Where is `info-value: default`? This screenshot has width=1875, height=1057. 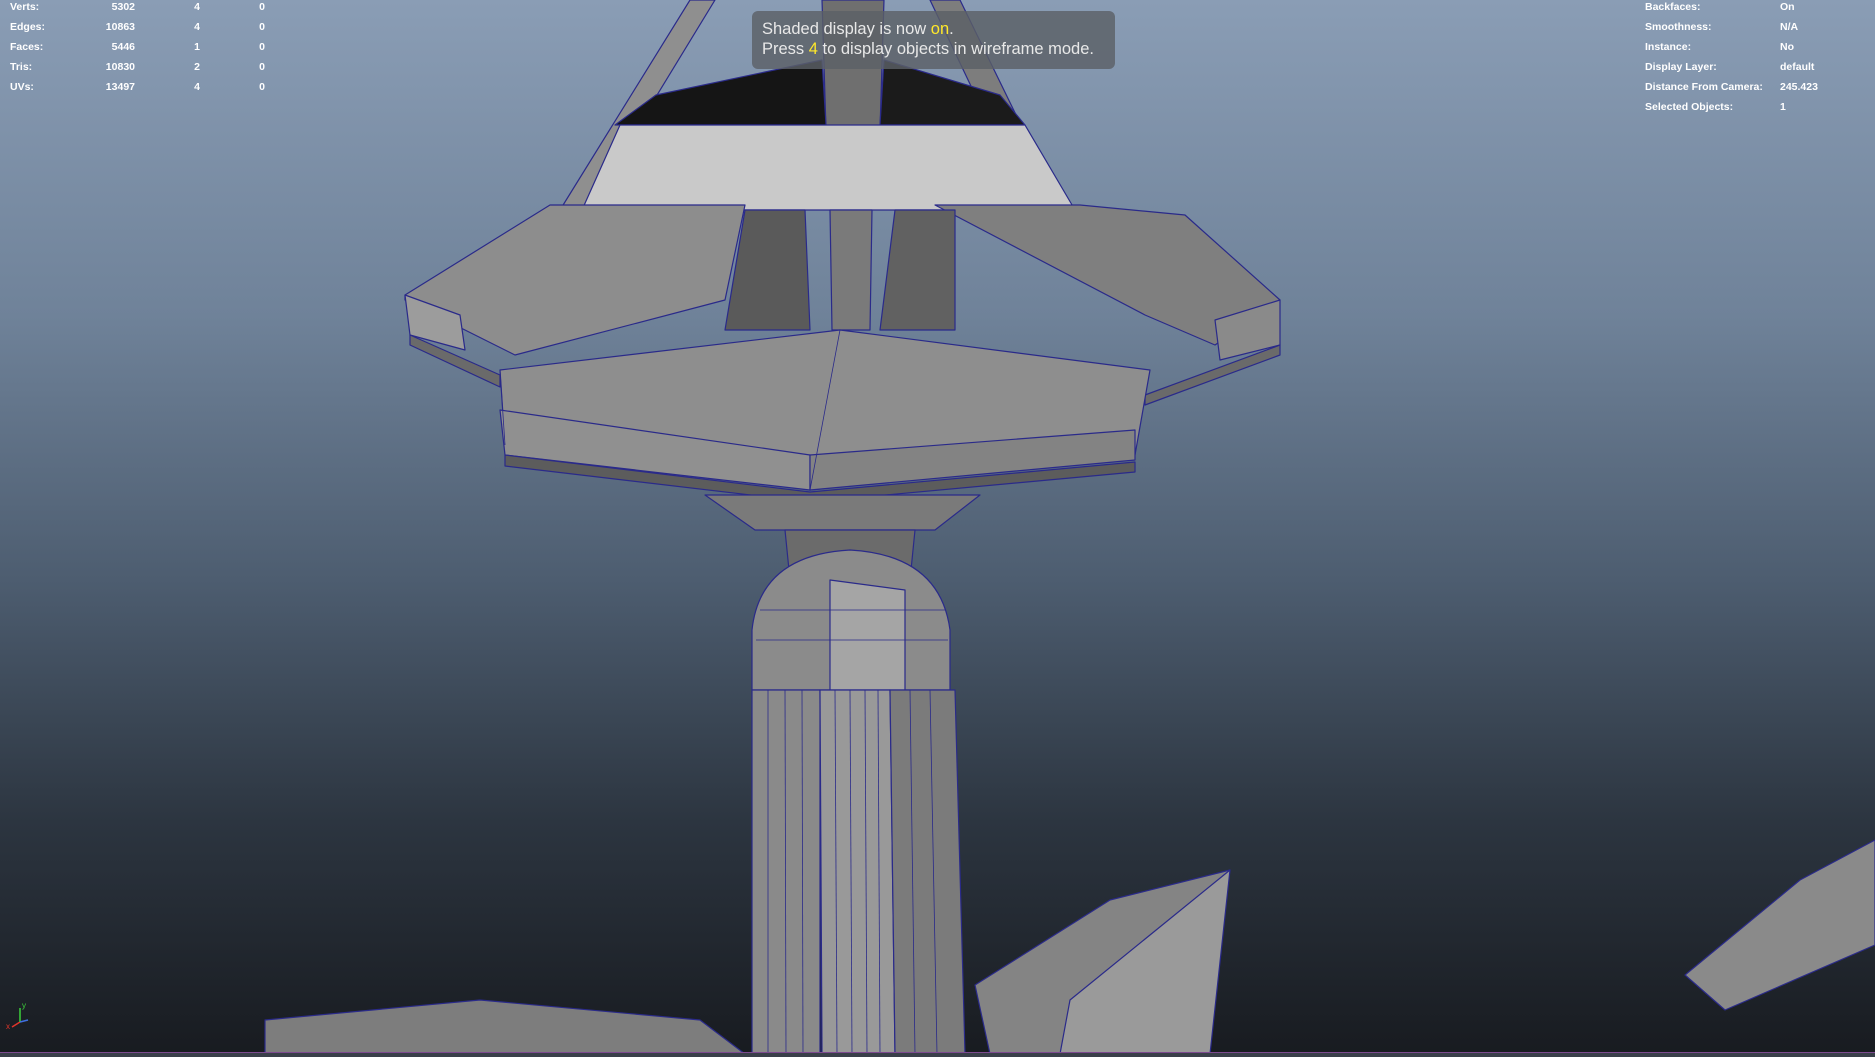
info-value: default is located at coordinates (1797, 67).